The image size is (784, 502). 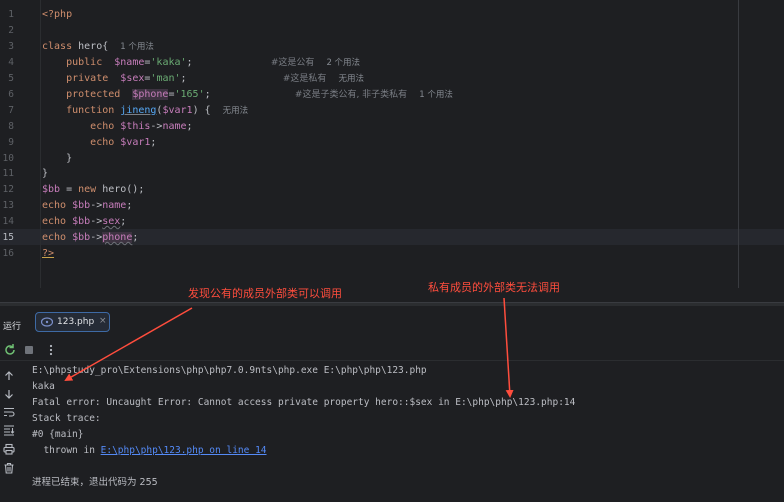 I want to click on arrow-up-icon, so click(x=9, y=376).